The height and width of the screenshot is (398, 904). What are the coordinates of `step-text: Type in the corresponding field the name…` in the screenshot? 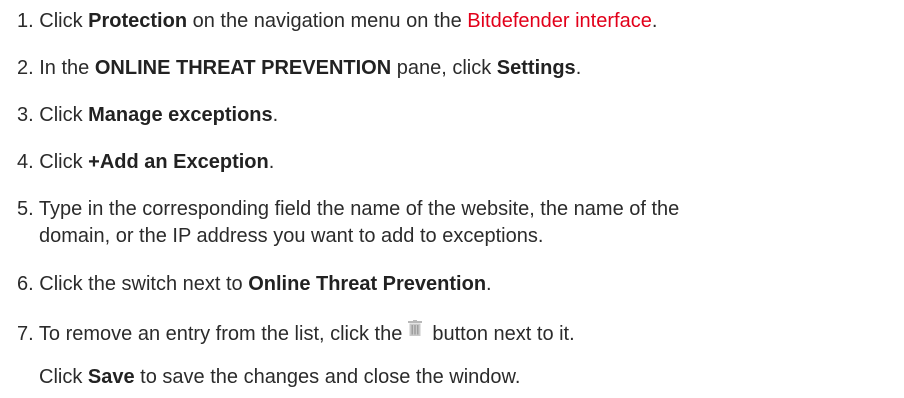 It's located at (359, 209).